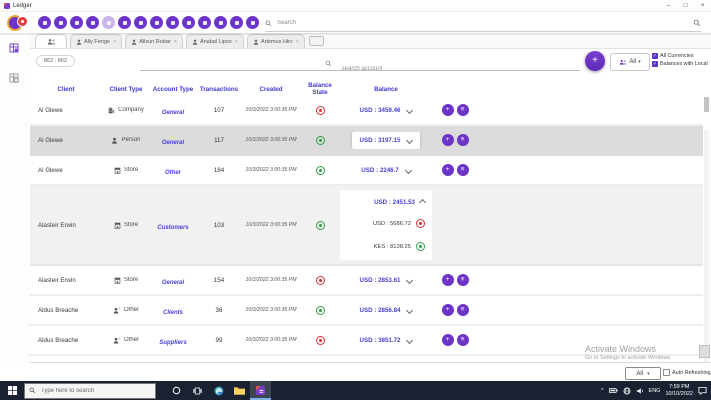 The height and width of the screenshot is (400, 711). Describe the element at coordinates (214, 41) in the screenshot. I see `tab-client: Anabal Lipso ×` at that location.